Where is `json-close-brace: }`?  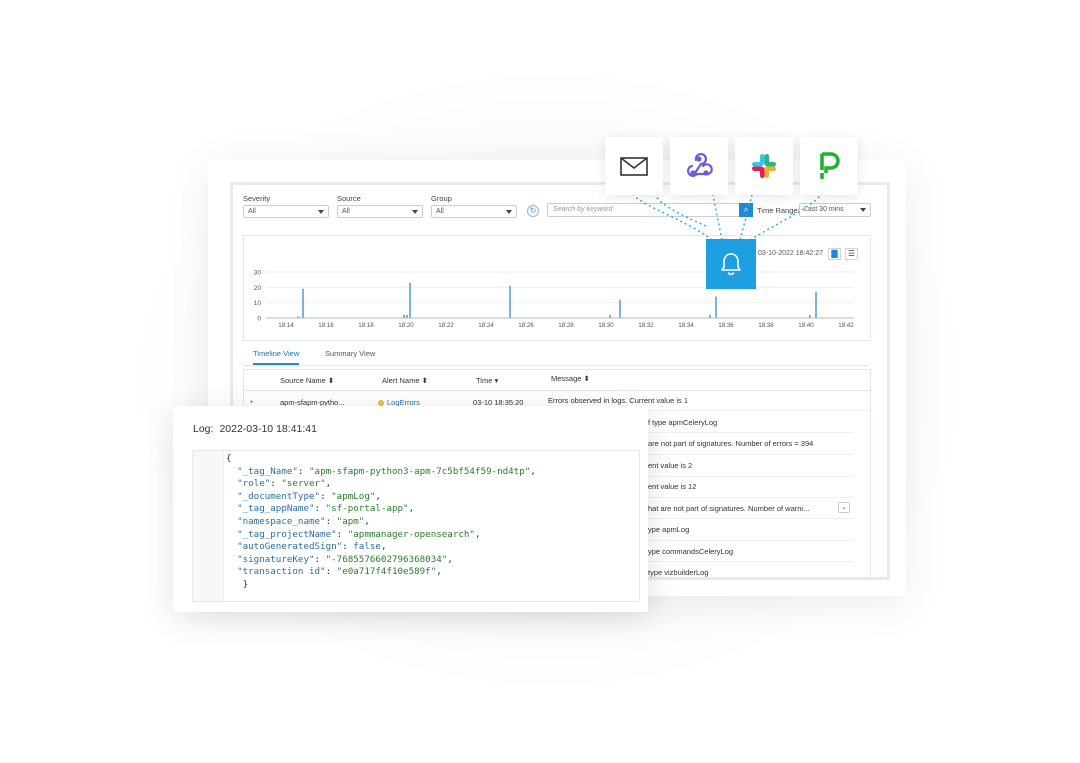 json-close-brace: } is located at coordinates (237, 584).